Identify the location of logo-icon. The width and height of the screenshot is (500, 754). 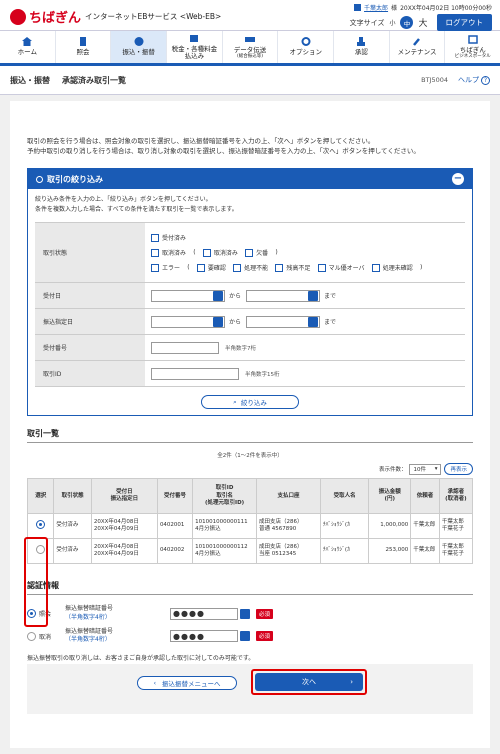
(18, 16).